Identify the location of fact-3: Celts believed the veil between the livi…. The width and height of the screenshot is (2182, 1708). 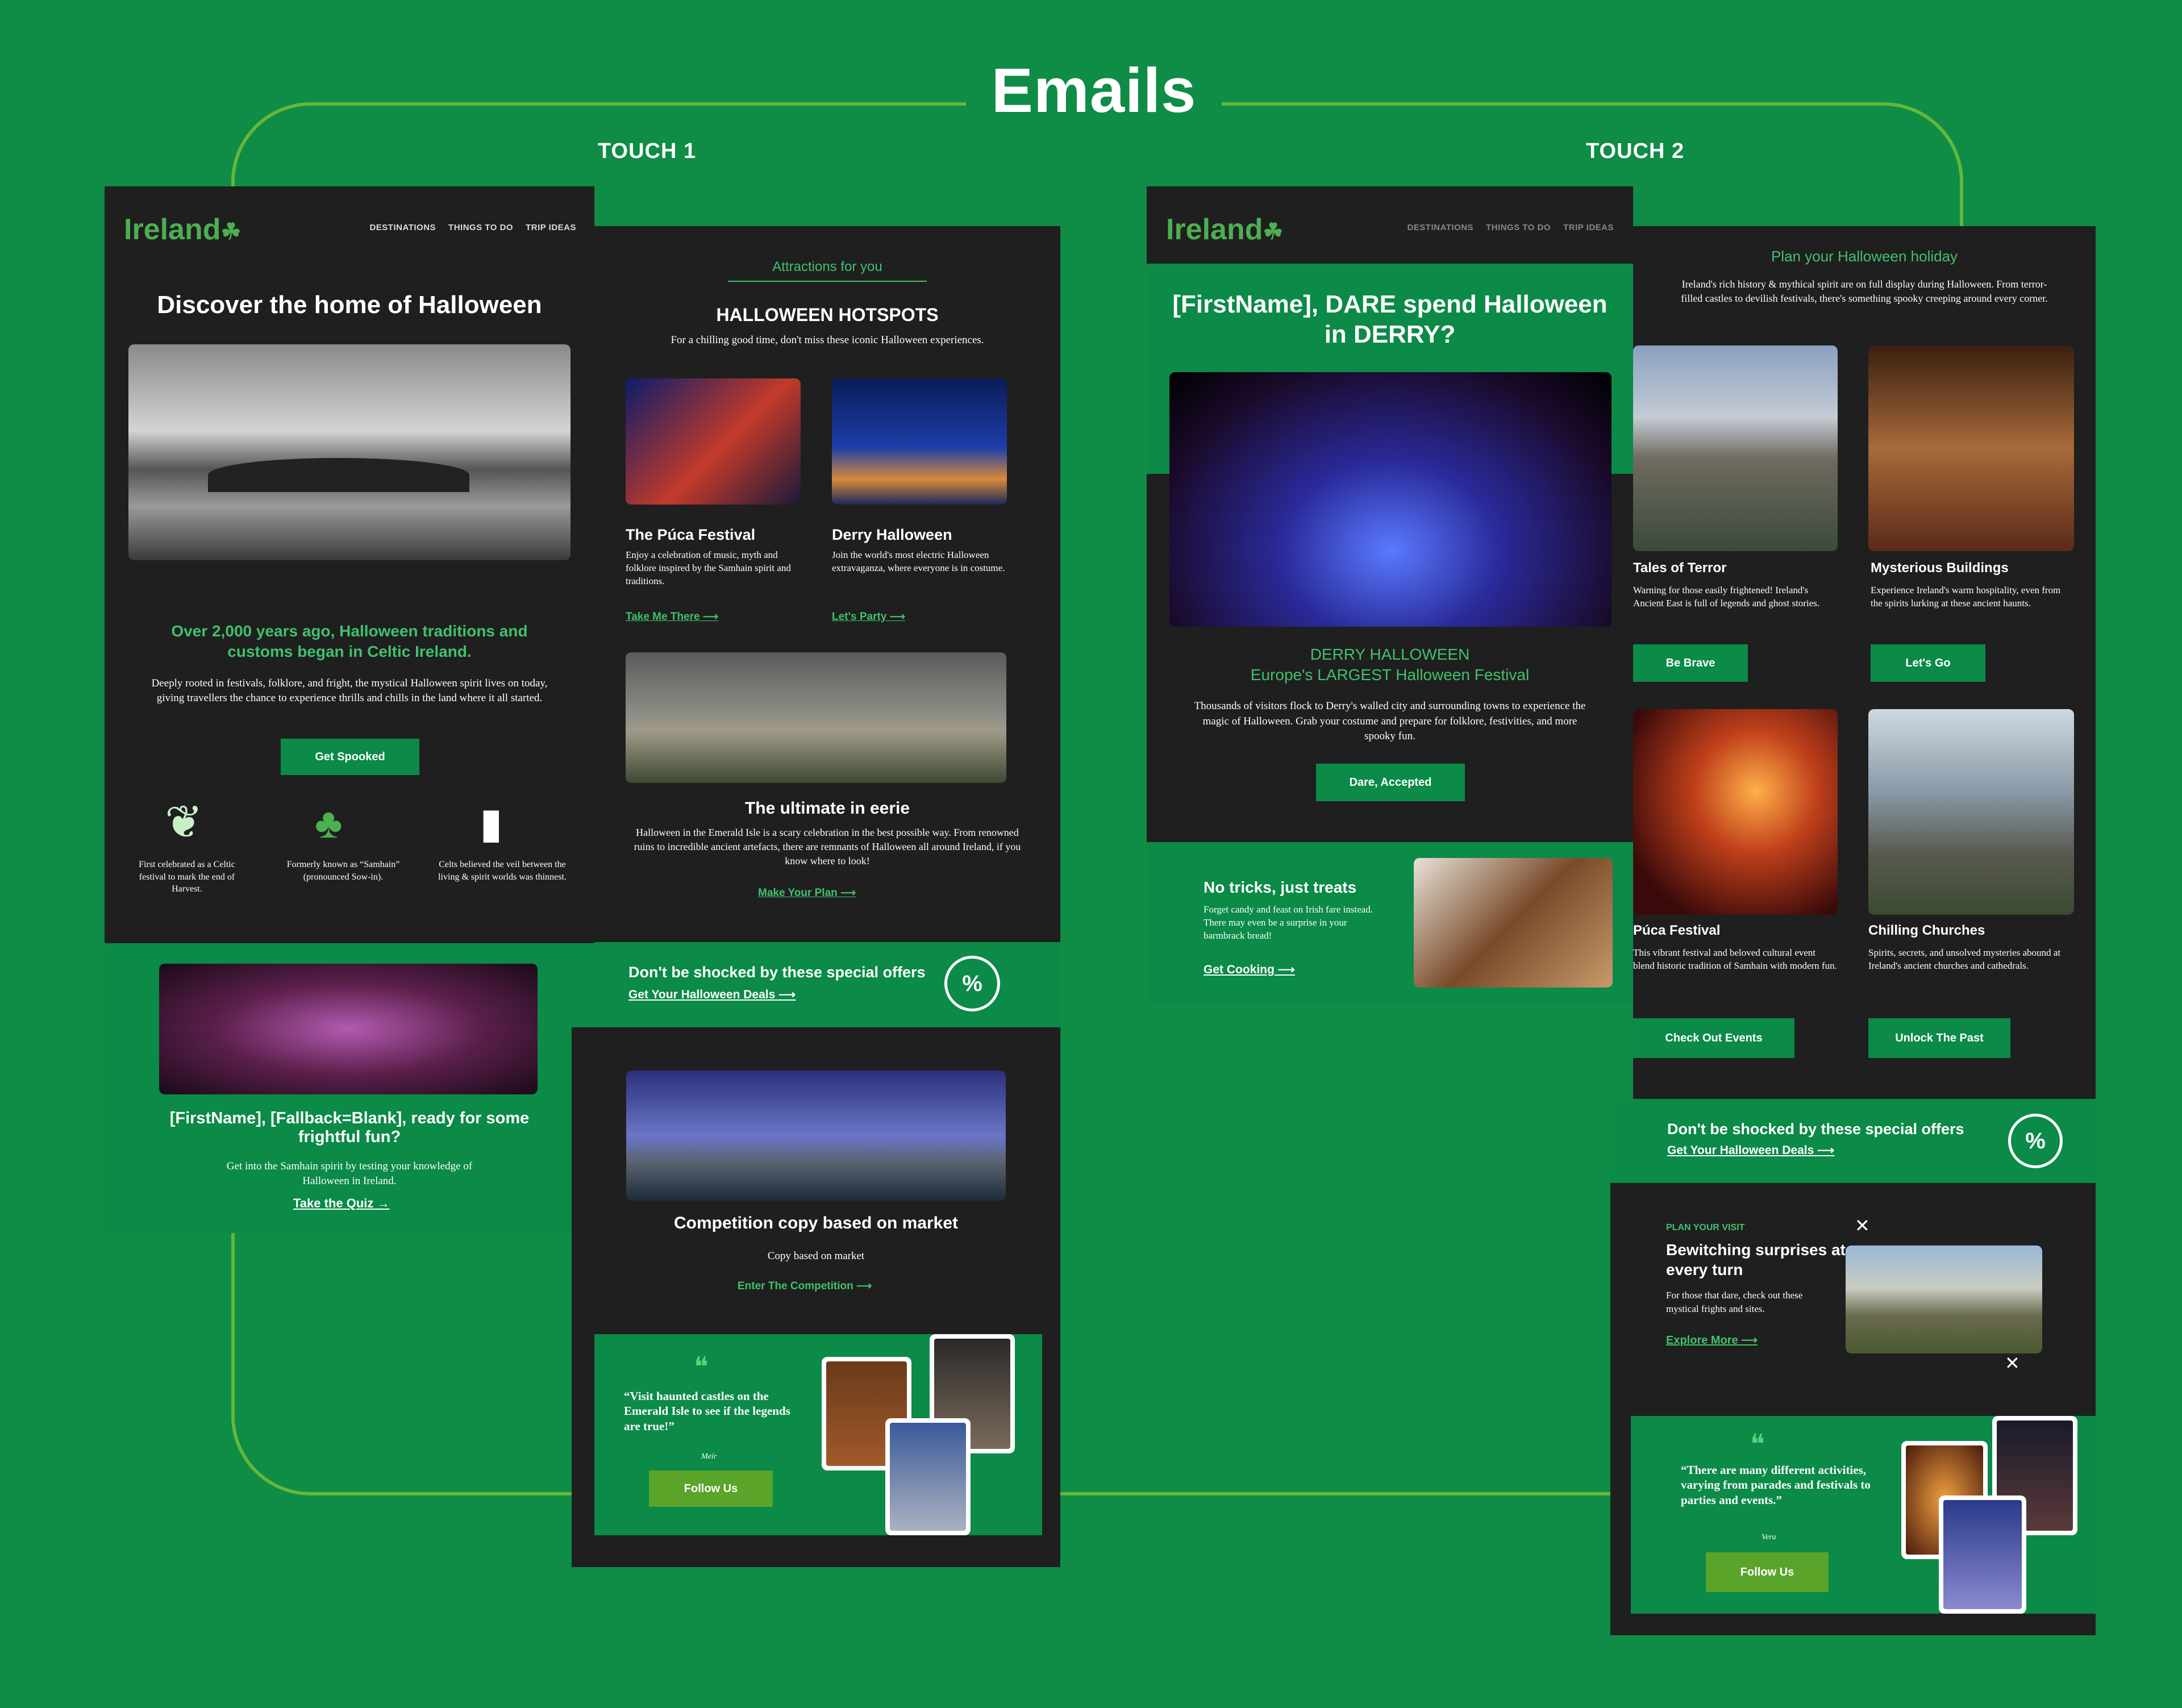
(502, 871).